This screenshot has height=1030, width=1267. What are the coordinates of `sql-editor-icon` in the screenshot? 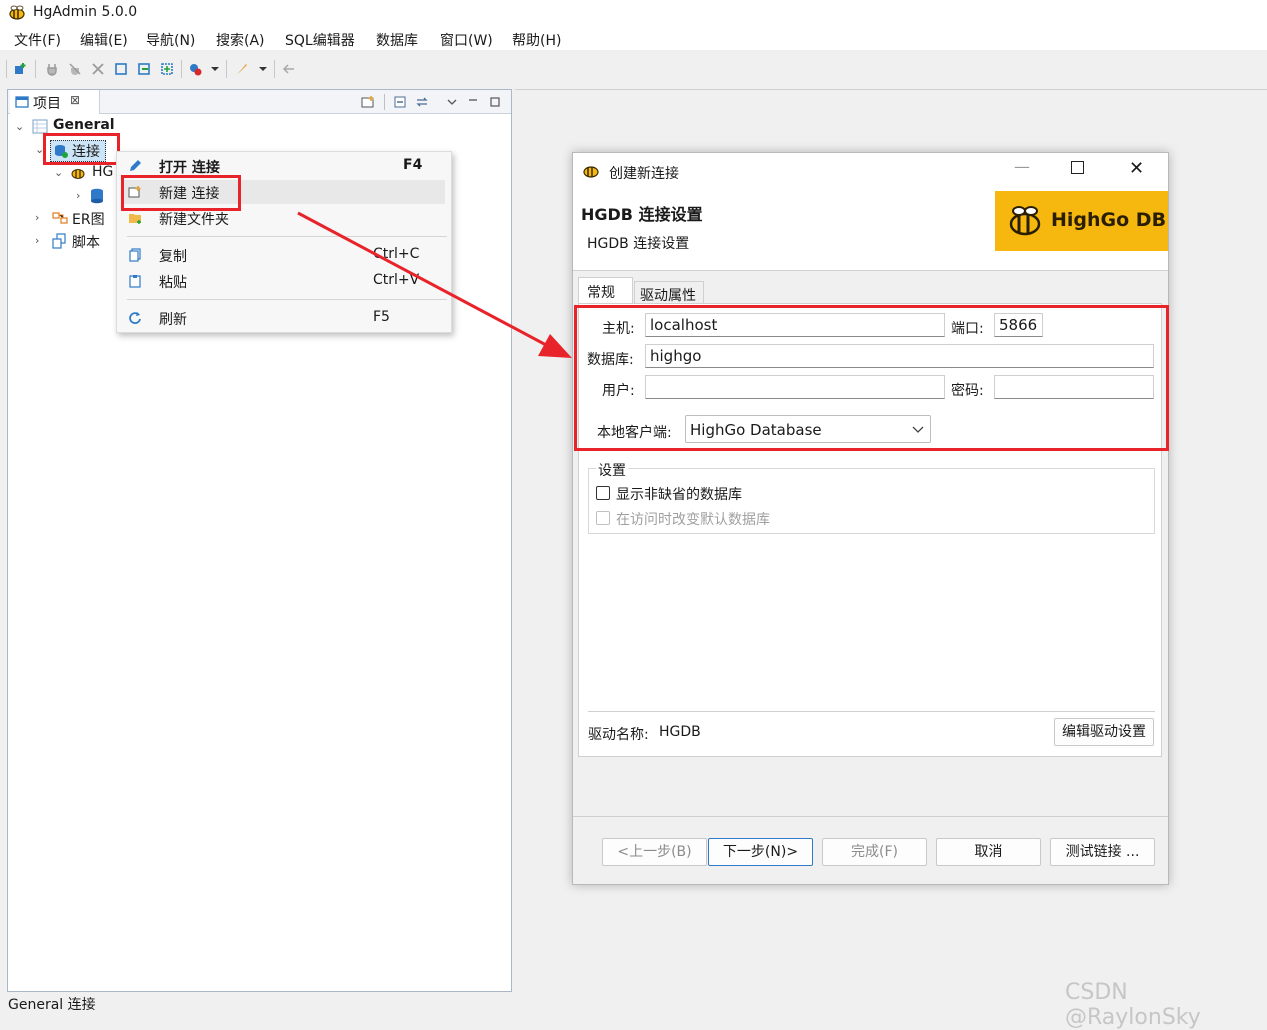 It's located at (195, 69).